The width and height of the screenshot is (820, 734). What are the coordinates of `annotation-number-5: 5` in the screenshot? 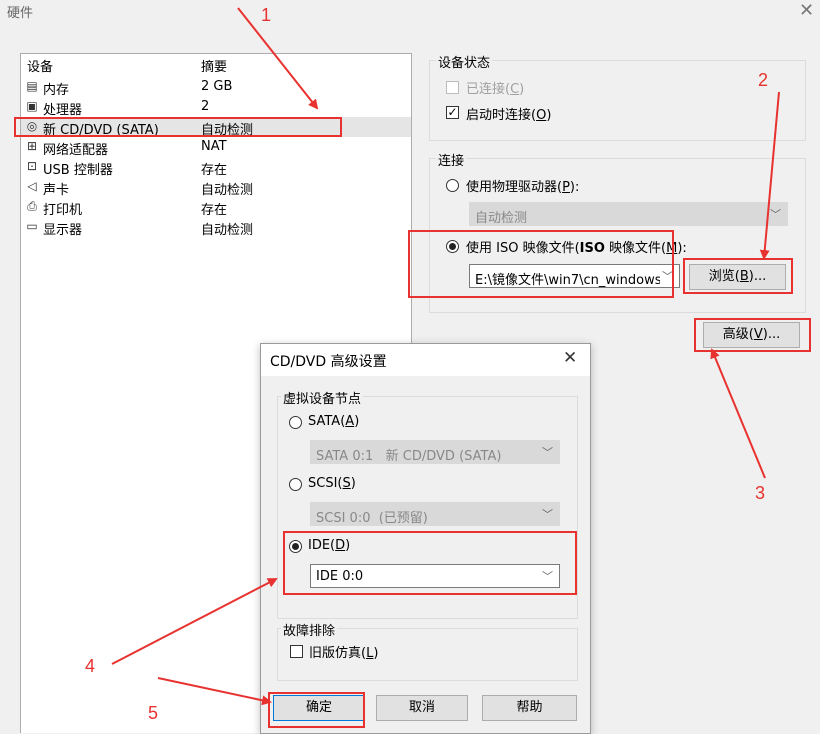 It's located at (153, 713).